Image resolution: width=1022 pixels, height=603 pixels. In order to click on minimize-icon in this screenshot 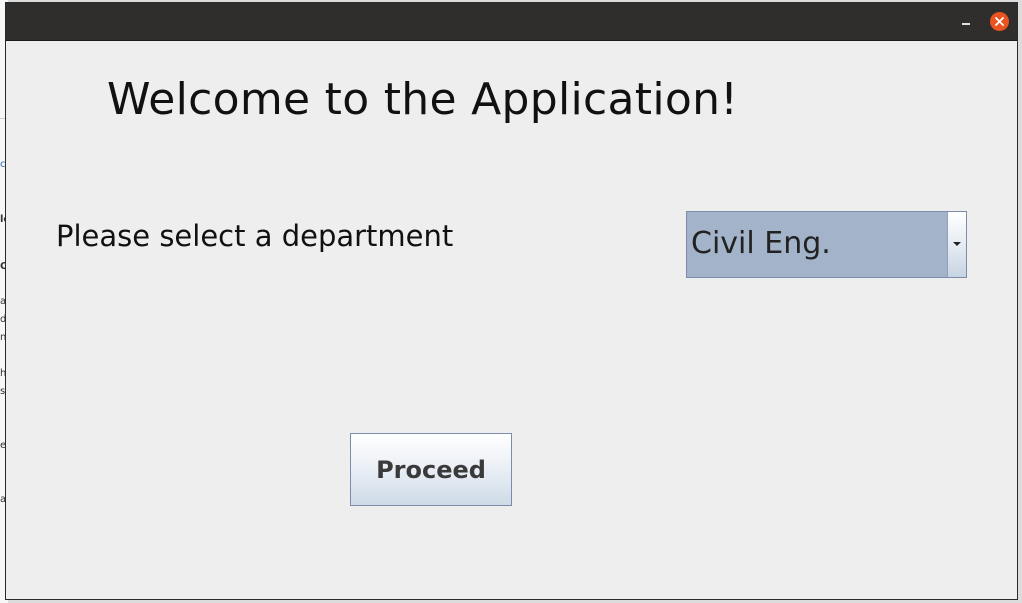, I will do `click(966, 21)`.